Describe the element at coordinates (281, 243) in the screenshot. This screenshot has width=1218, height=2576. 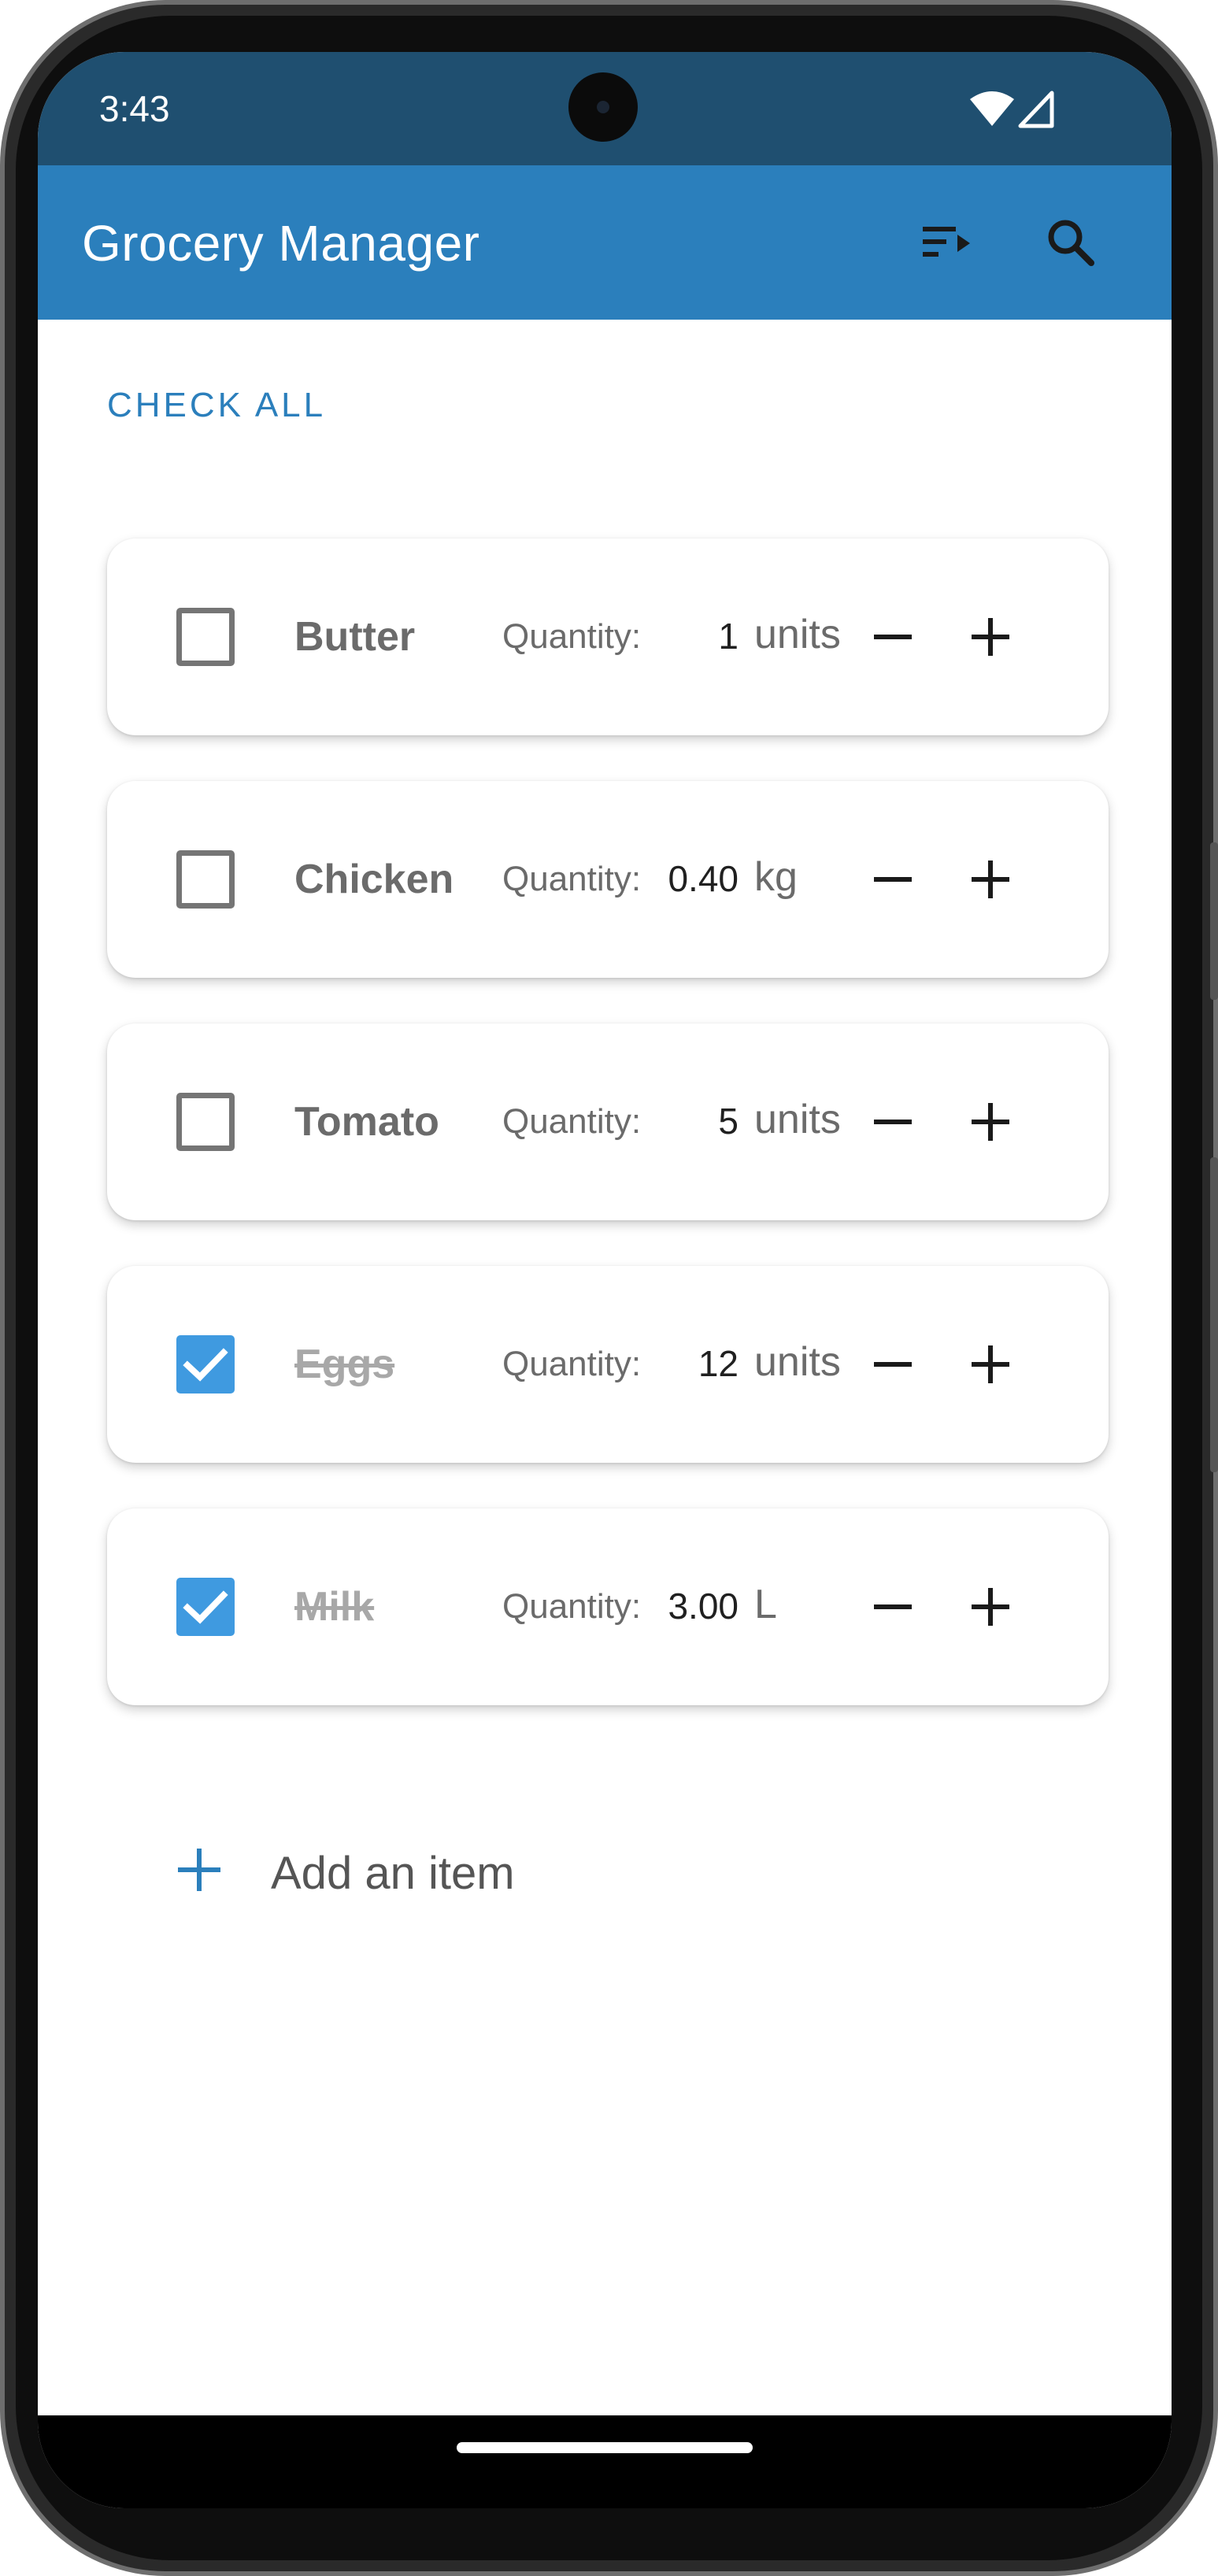
I see `app-title: Grocery Manager` at that location.